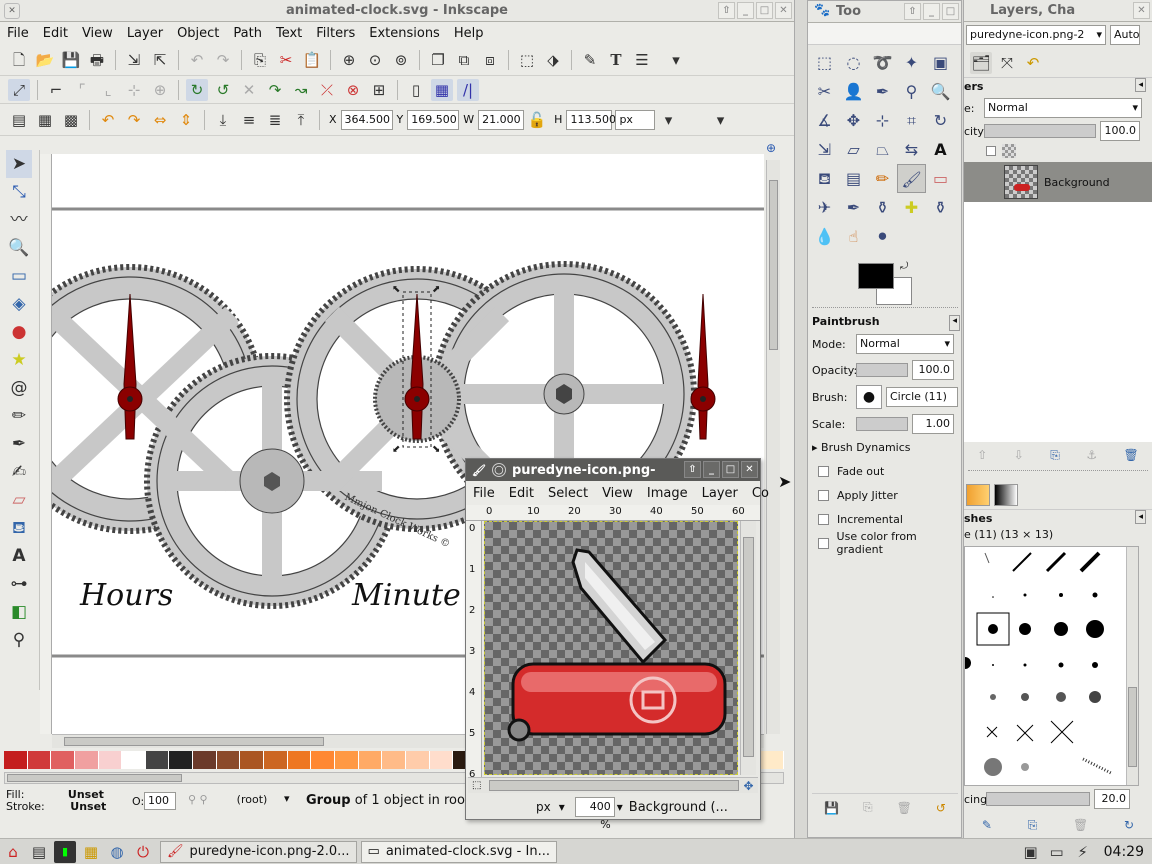  What do you see at coordinates (1058, 182) in the screenshot?
I see `layer-row-background: Background` at bounding box center [1058, 182].